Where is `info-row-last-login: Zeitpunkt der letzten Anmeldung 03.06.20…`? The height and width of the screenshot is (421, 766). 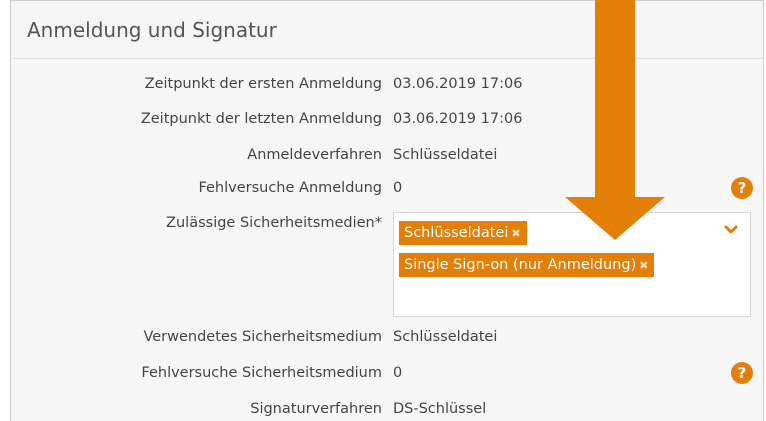 info-row-last-login: Zeitpunkt der letzten Anmeldung 03.06.20… is located at coordinates (387, 119).